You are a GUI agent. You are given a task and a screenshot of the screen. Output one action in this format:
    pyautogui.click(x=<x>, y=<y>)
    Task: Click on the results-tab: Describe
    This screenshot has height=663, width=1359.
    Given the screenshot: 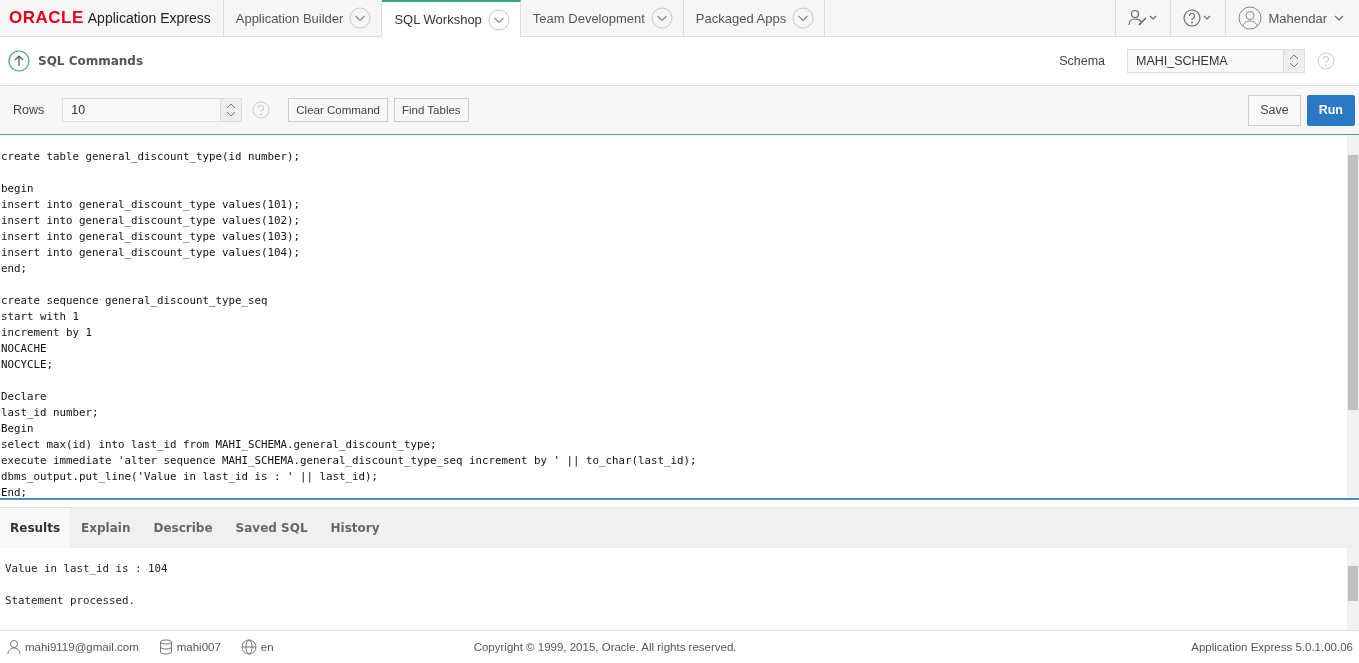 What is the action you would take?
    pyautogui.click(x=183, y=528)
    